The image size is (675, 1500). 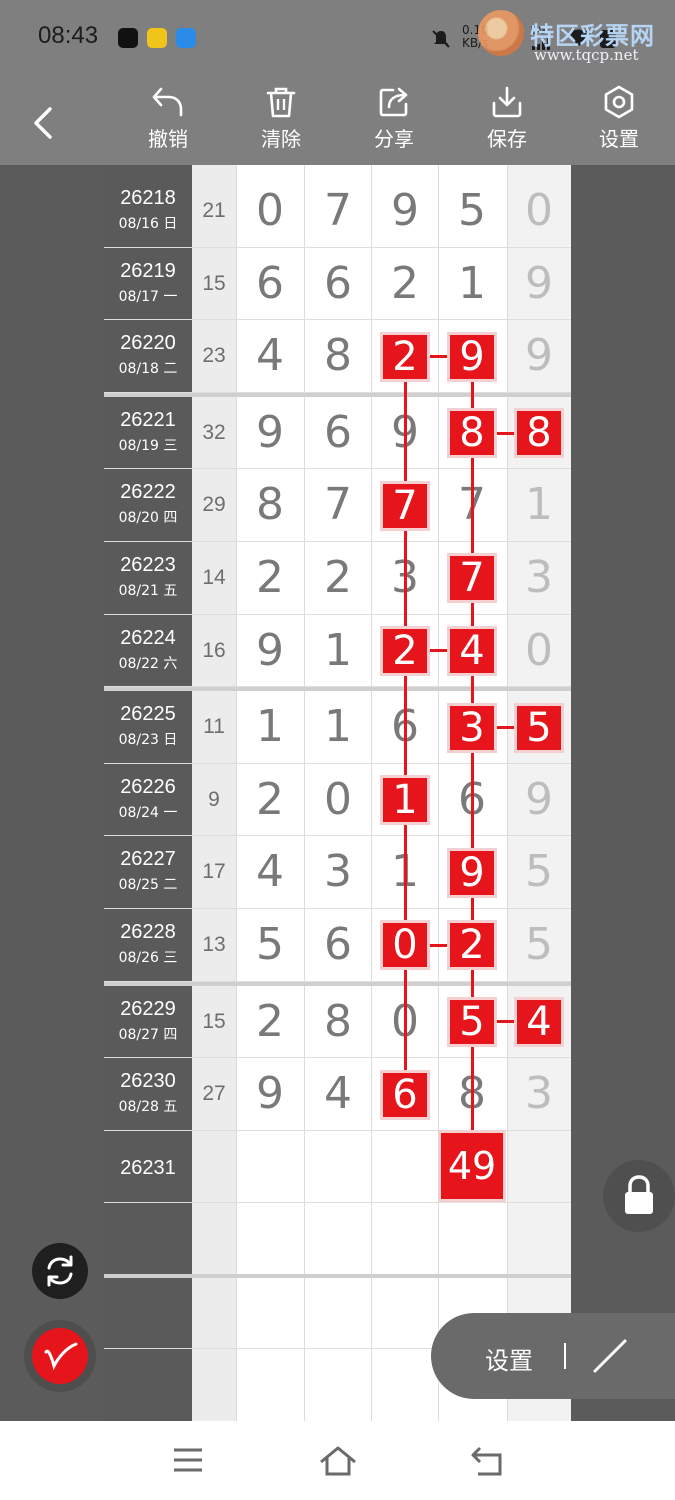 I want to click on settings-button: 设置, so click(x=619, y=122).